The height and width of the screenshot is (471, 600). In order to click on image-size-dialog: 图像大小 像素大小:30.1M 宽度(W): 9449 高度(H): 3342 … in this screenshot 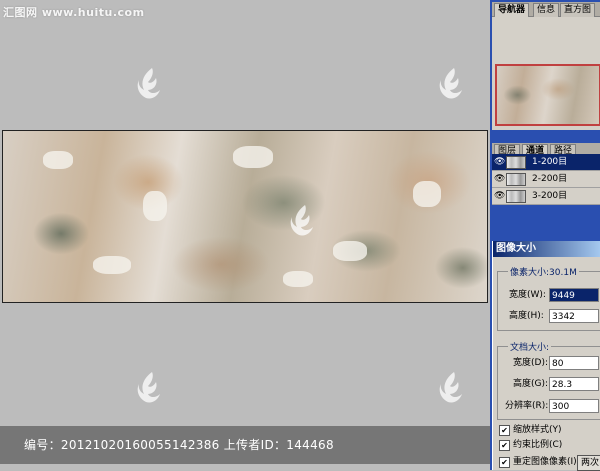, I will do `click(546, 355)`.